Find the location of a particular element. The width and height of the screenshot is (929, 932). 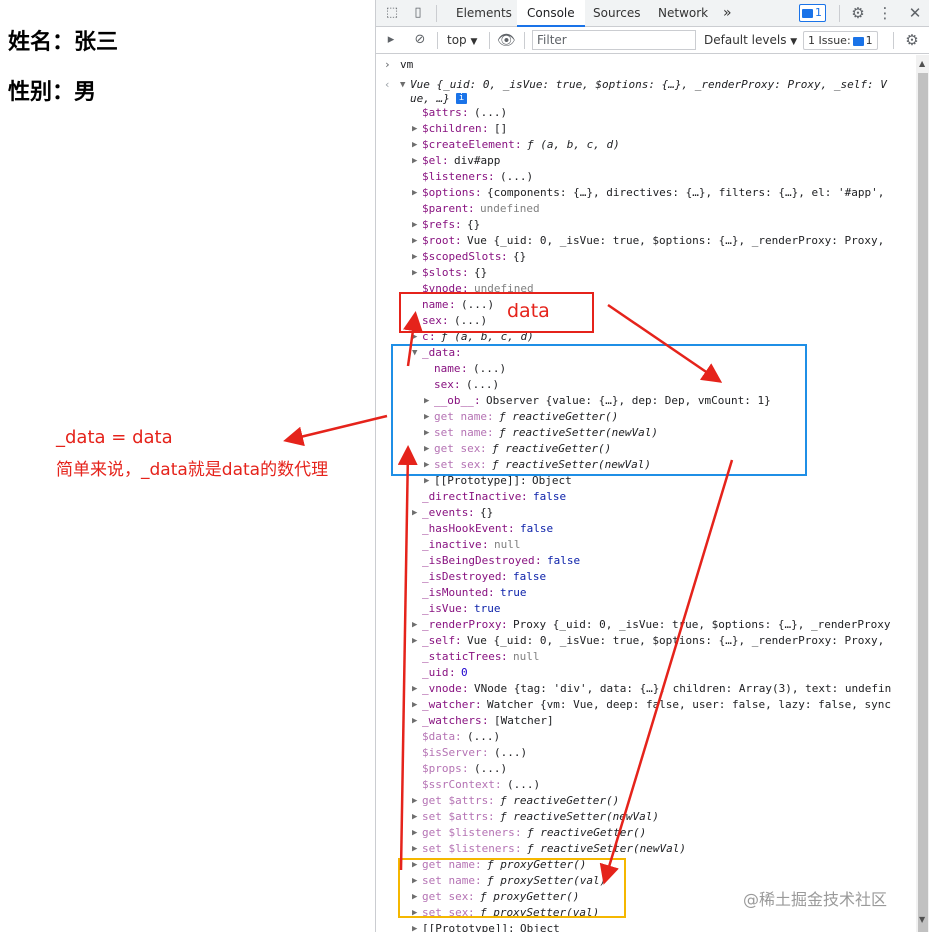

arrow-to-equation is located at coordinates (335, 430).